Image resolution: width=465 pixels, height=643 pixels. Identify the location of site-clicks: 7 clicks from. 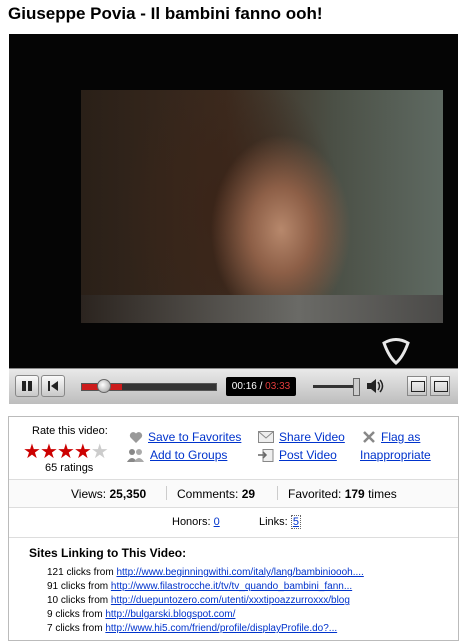
(75, 628).